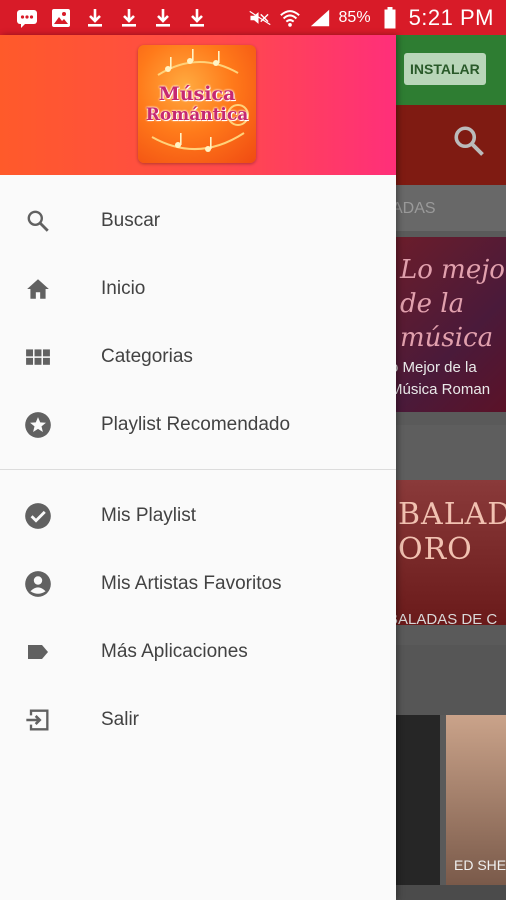 The height and width of the screenshot is (900, 506). What do you see at coordinates (197, 115) in the screenshot?
I see `logo-text-line2: Romántica` at bounding box center [197, 115].